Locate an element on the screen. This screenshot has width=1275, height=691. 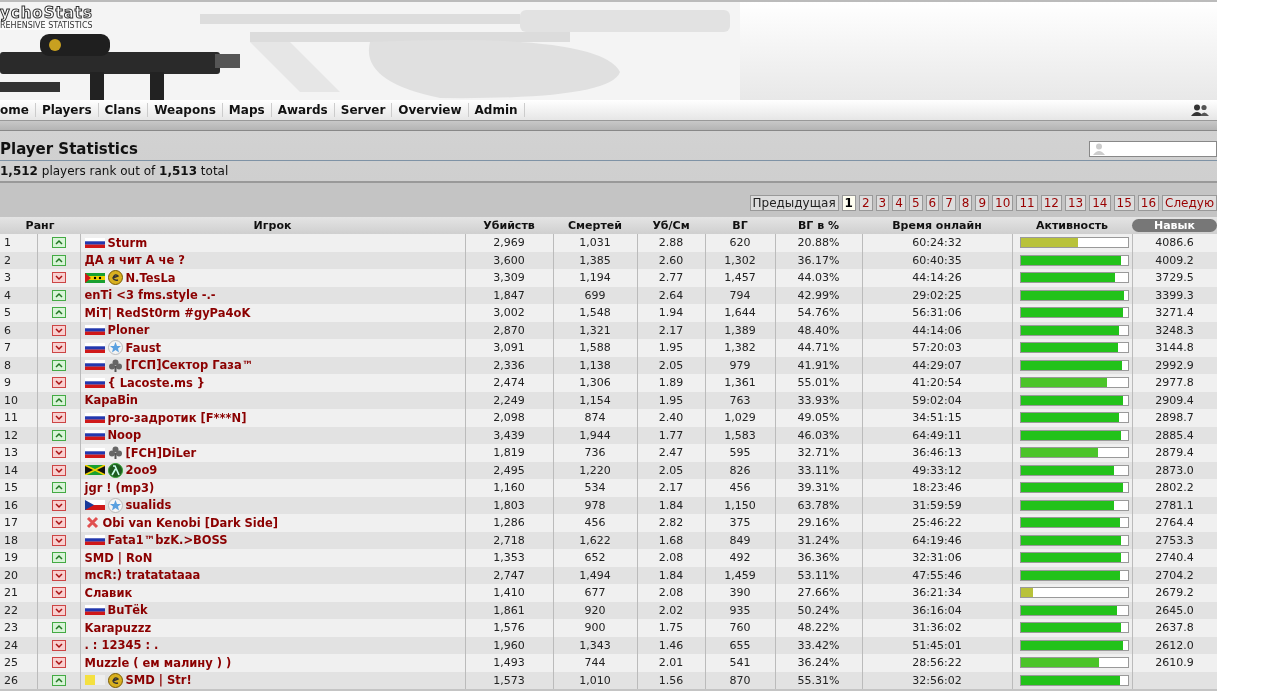
nav-link: Awards is located at coordinates (303, 110).